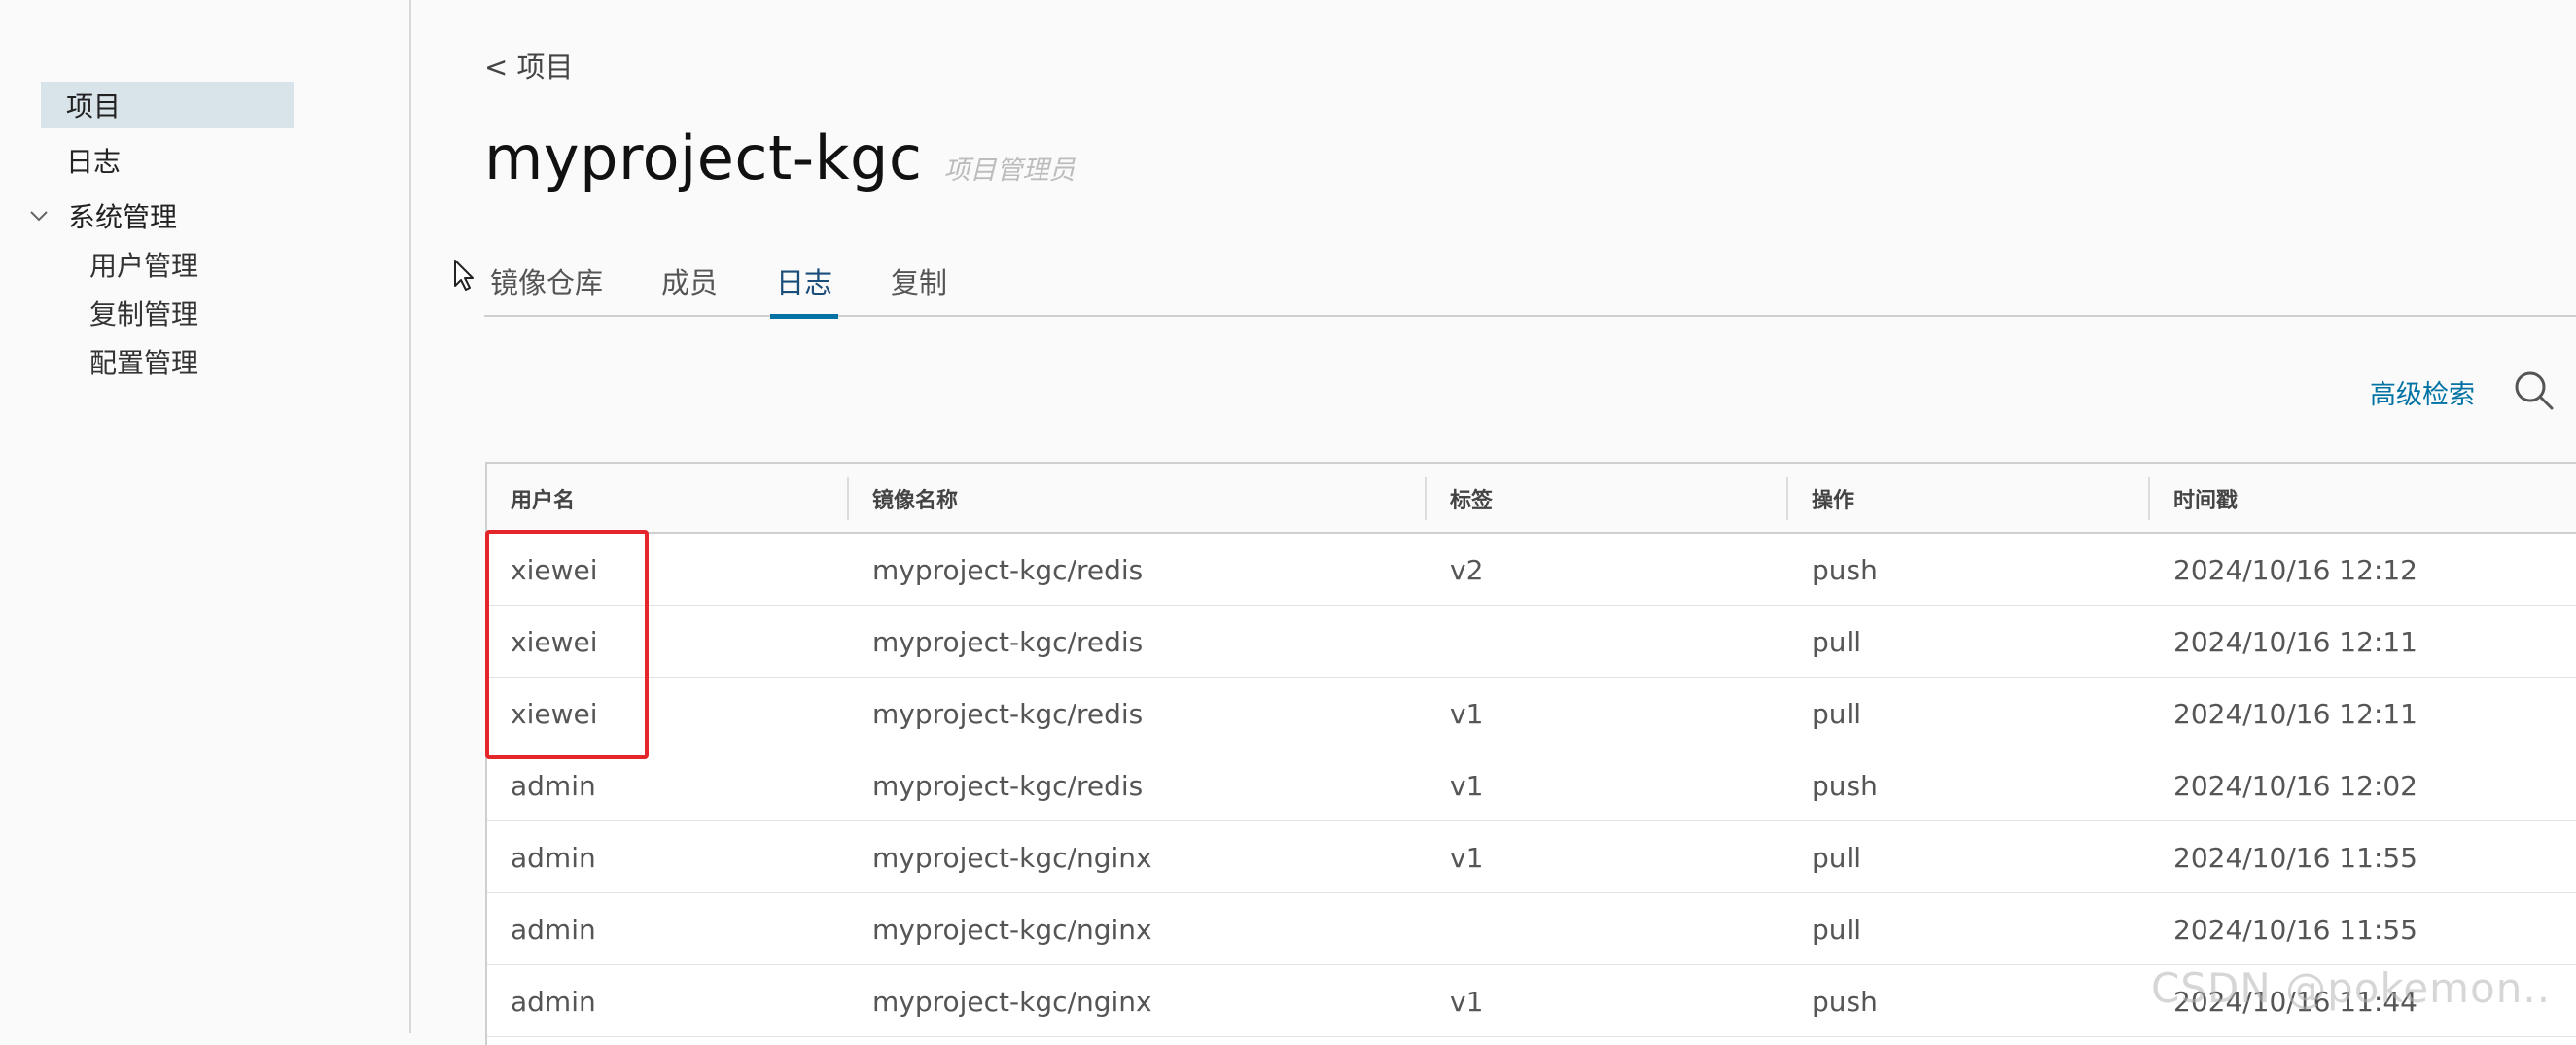  I want to click on search-icon, so click(2535, 390).